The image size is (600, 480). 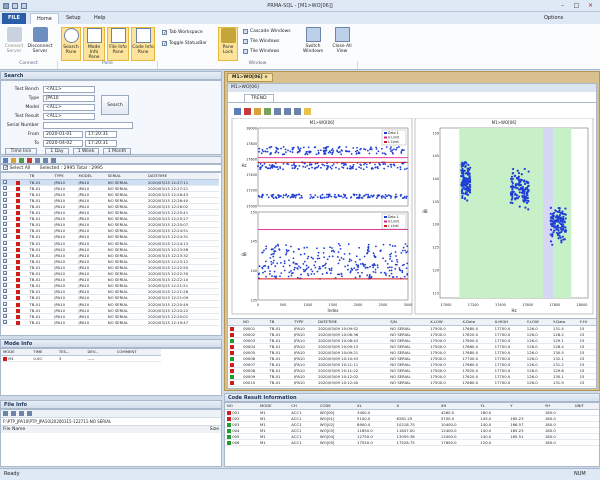 I want to click on print-icon, so click(x=45, y=160).